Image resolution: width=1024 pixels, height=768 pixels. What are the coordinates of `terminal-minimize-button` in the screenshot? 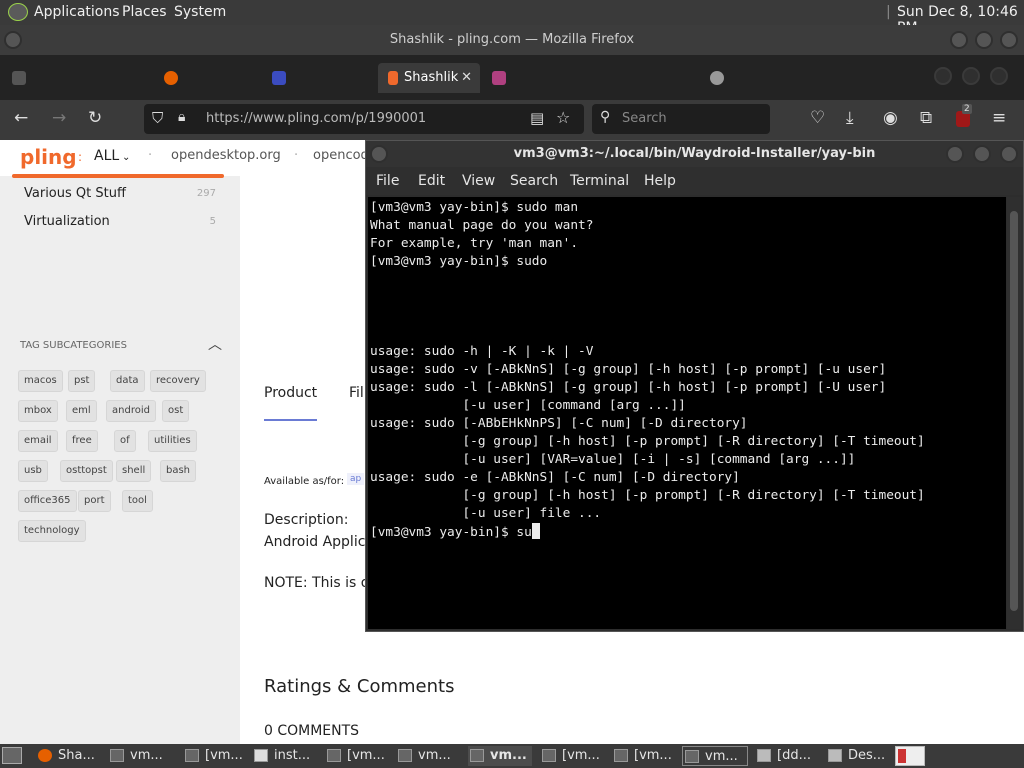 It's located at (955, 154).